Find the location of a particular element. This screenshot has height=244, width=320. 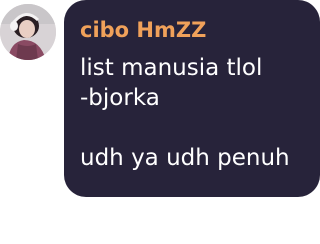

profile-photo-icon is located at coordinates (28, 32).